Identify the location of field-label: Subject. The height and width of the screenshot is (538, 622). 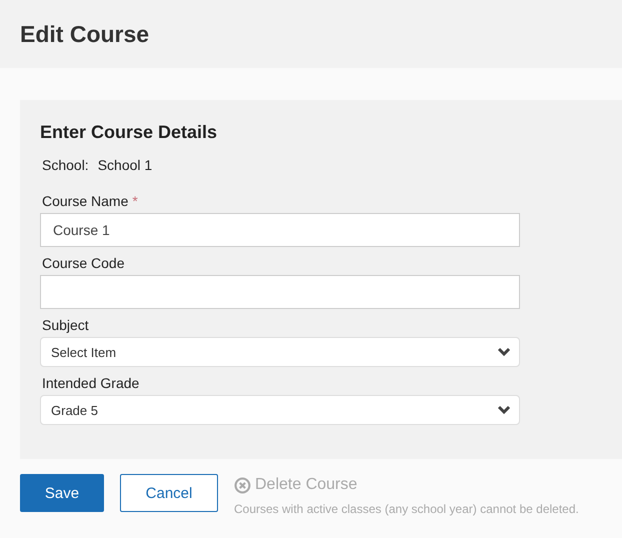
(65, 325).